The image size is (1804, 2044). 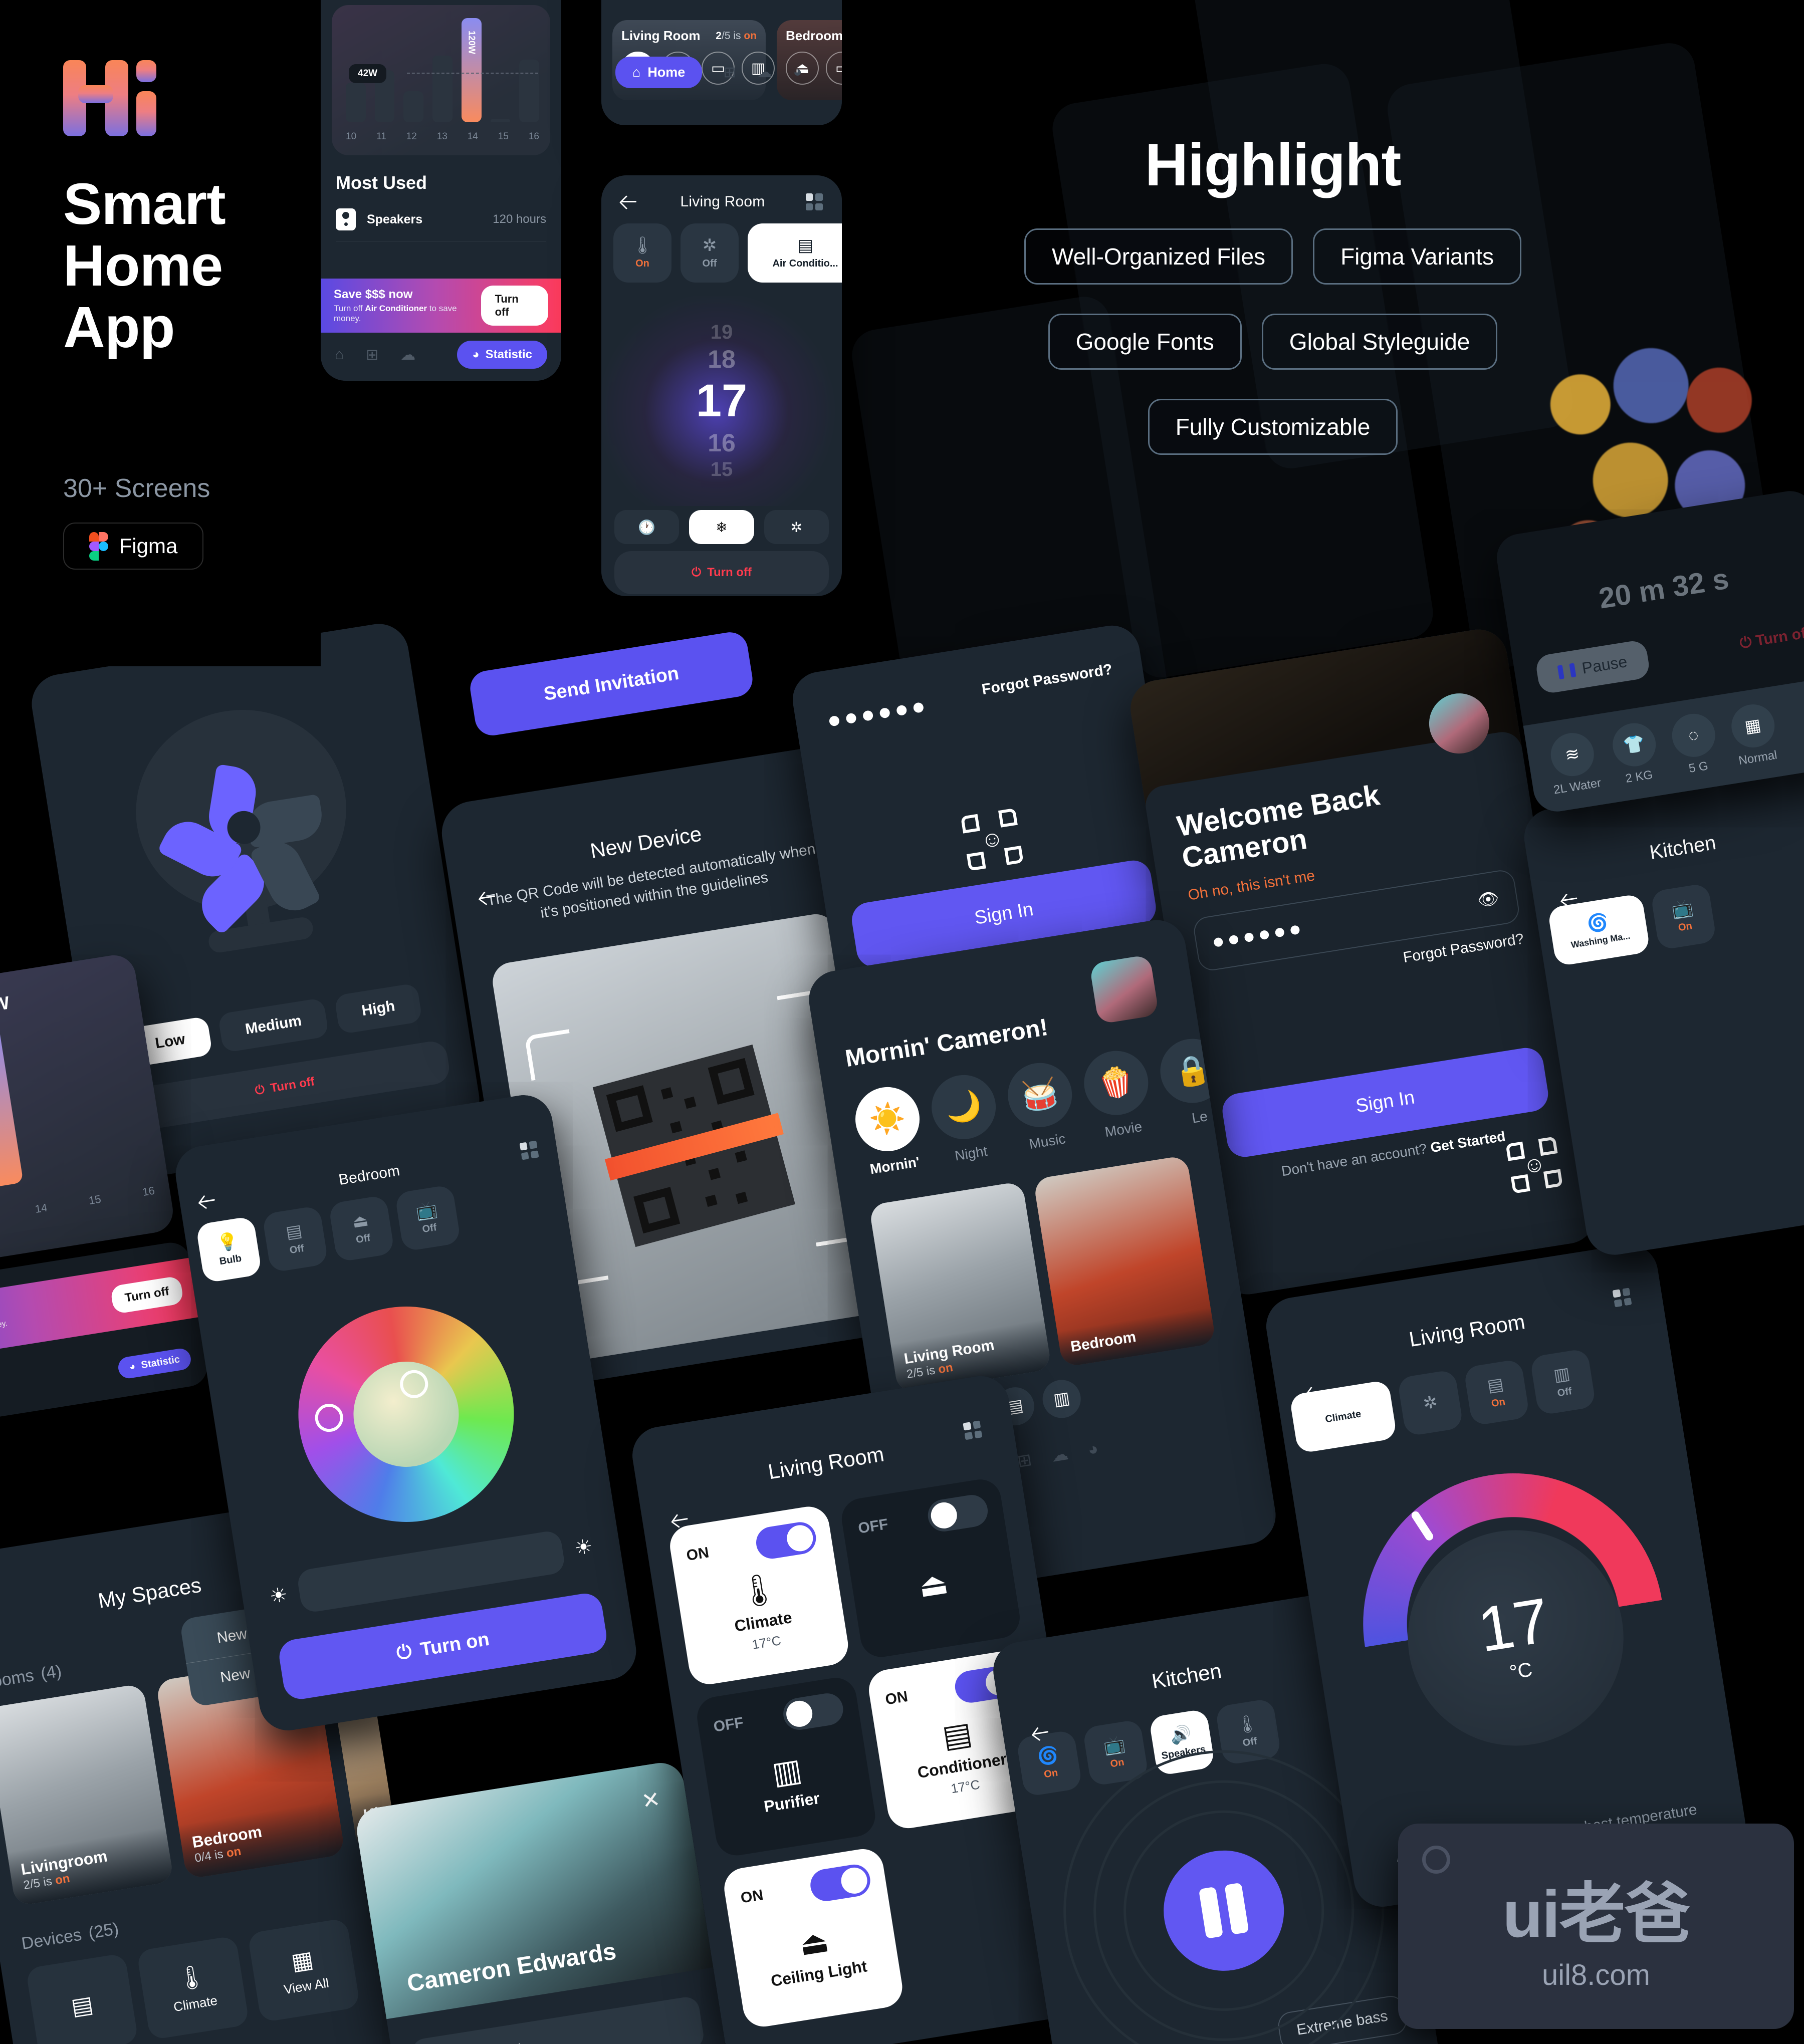 I want to click on option-water: ≋ 2L Water, so click(x=1574, y=763).